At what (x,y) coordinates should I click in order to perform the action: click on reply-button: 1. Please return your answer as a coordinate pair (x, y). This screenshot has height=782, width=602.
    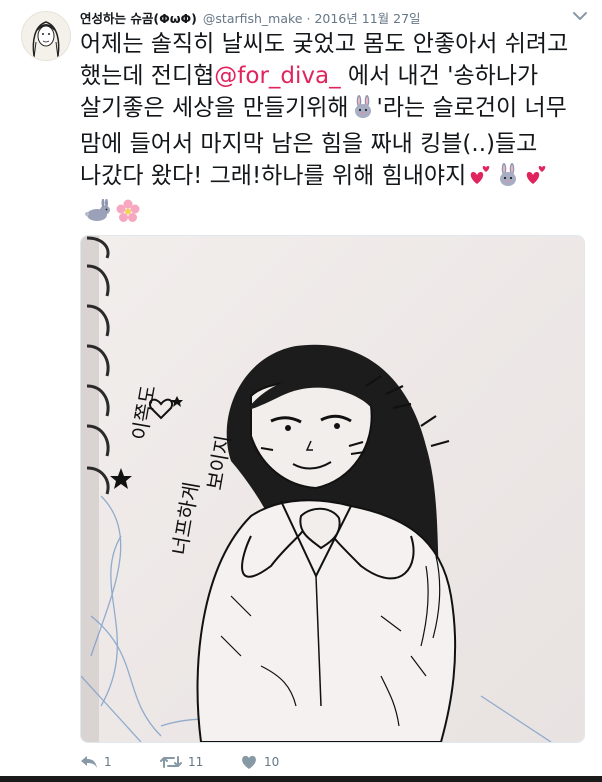
    Looking at the image, I should click on (96, 762).